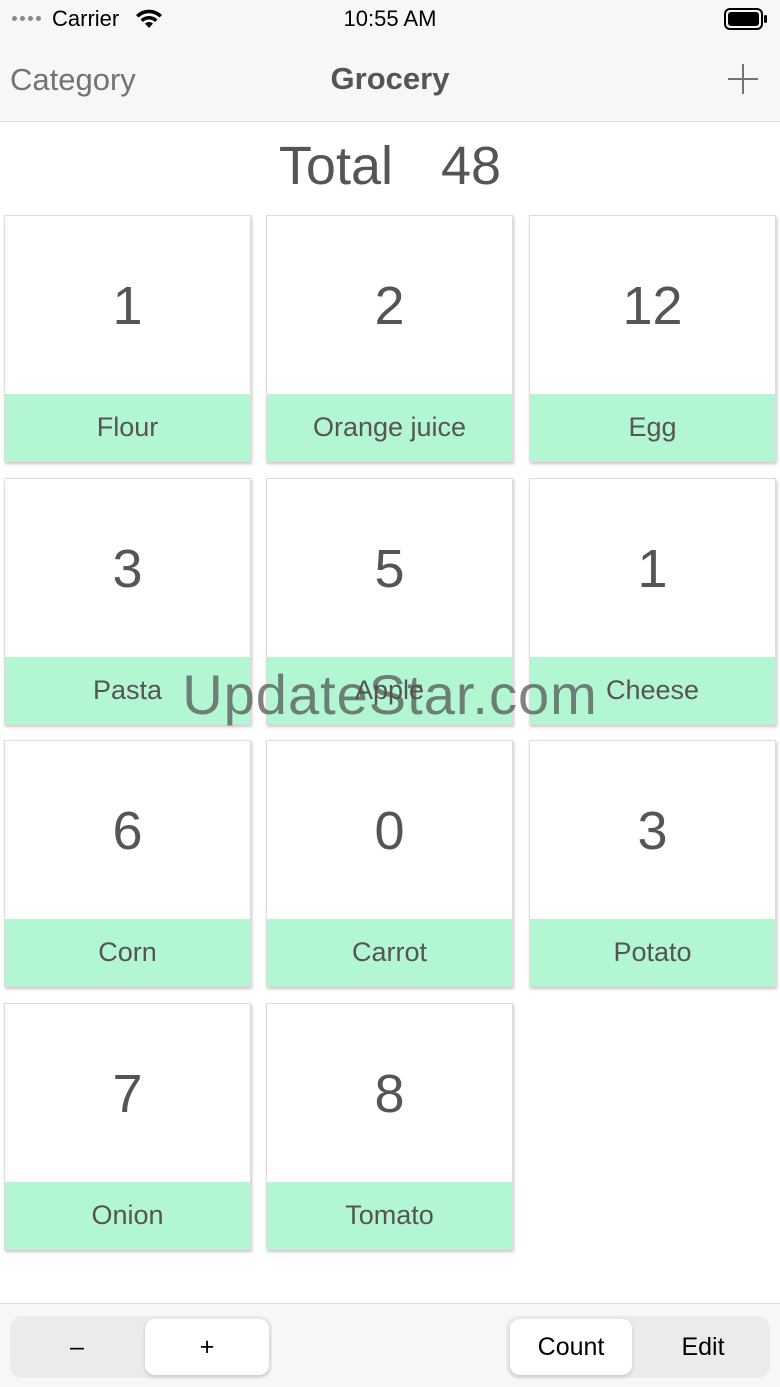  Describe the element at coordinates (127, 830) in the screenshot. I see `item-count: 6` at that location.